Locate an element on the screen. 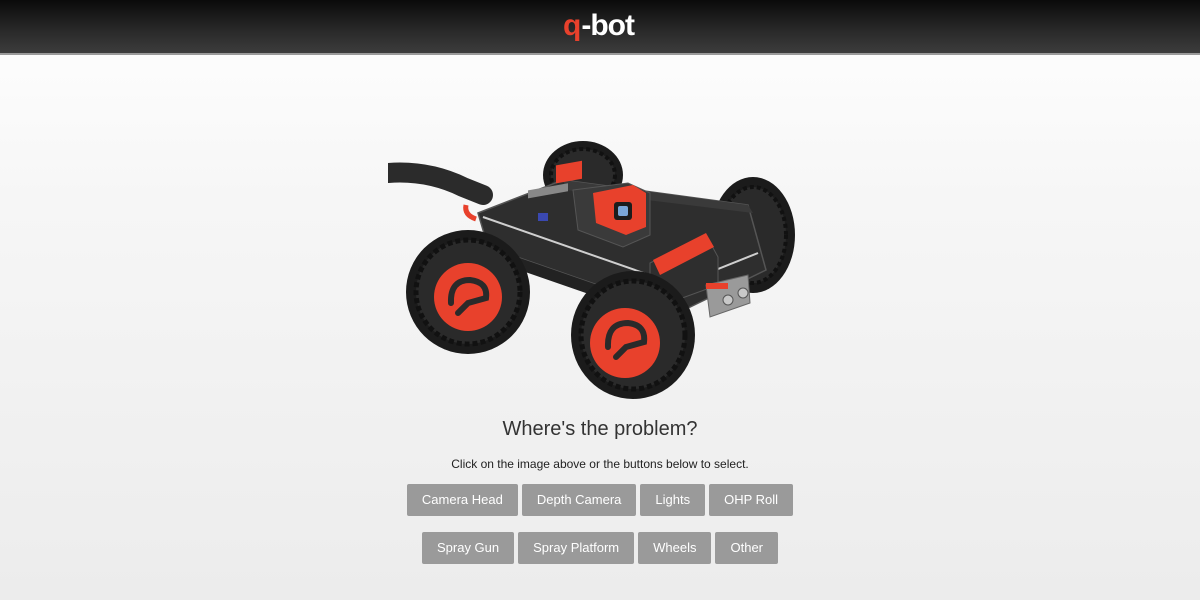 Image resolution: width=1200 pixels, height=600 pixels. camera-head-button: Camera Head is located at coordinates (462, 500).